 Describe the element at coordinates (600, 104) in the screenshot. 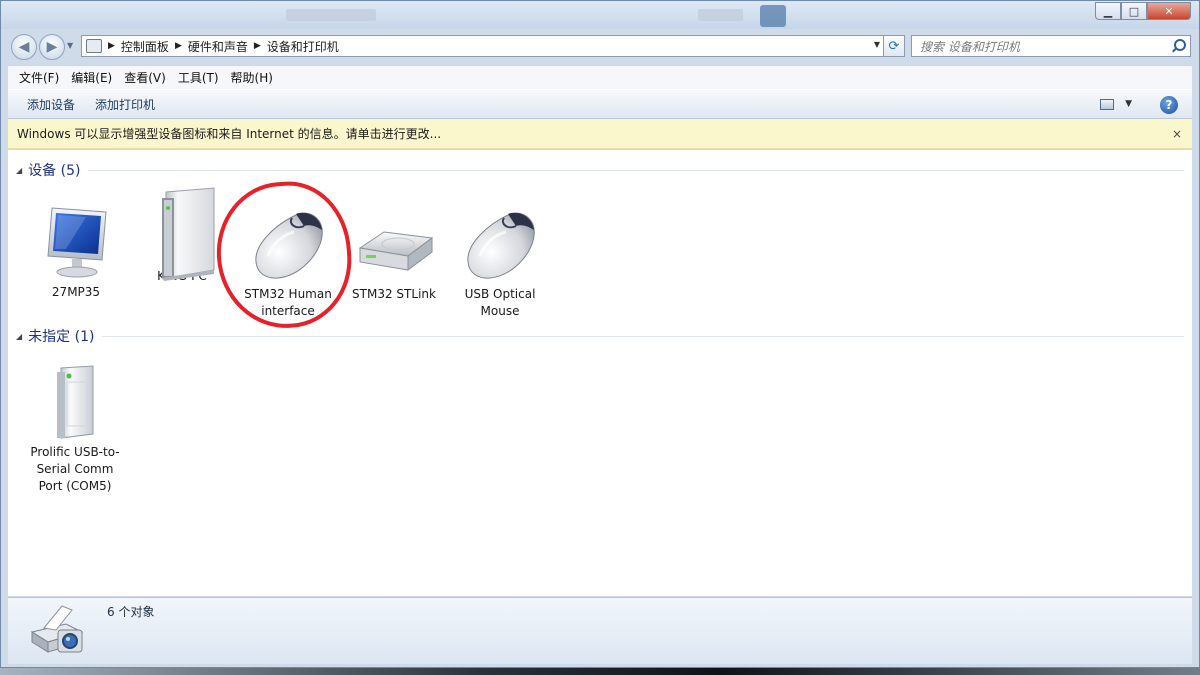

I see `command-bar: 添加设备 添加打印机 ▼ ?` at that location.